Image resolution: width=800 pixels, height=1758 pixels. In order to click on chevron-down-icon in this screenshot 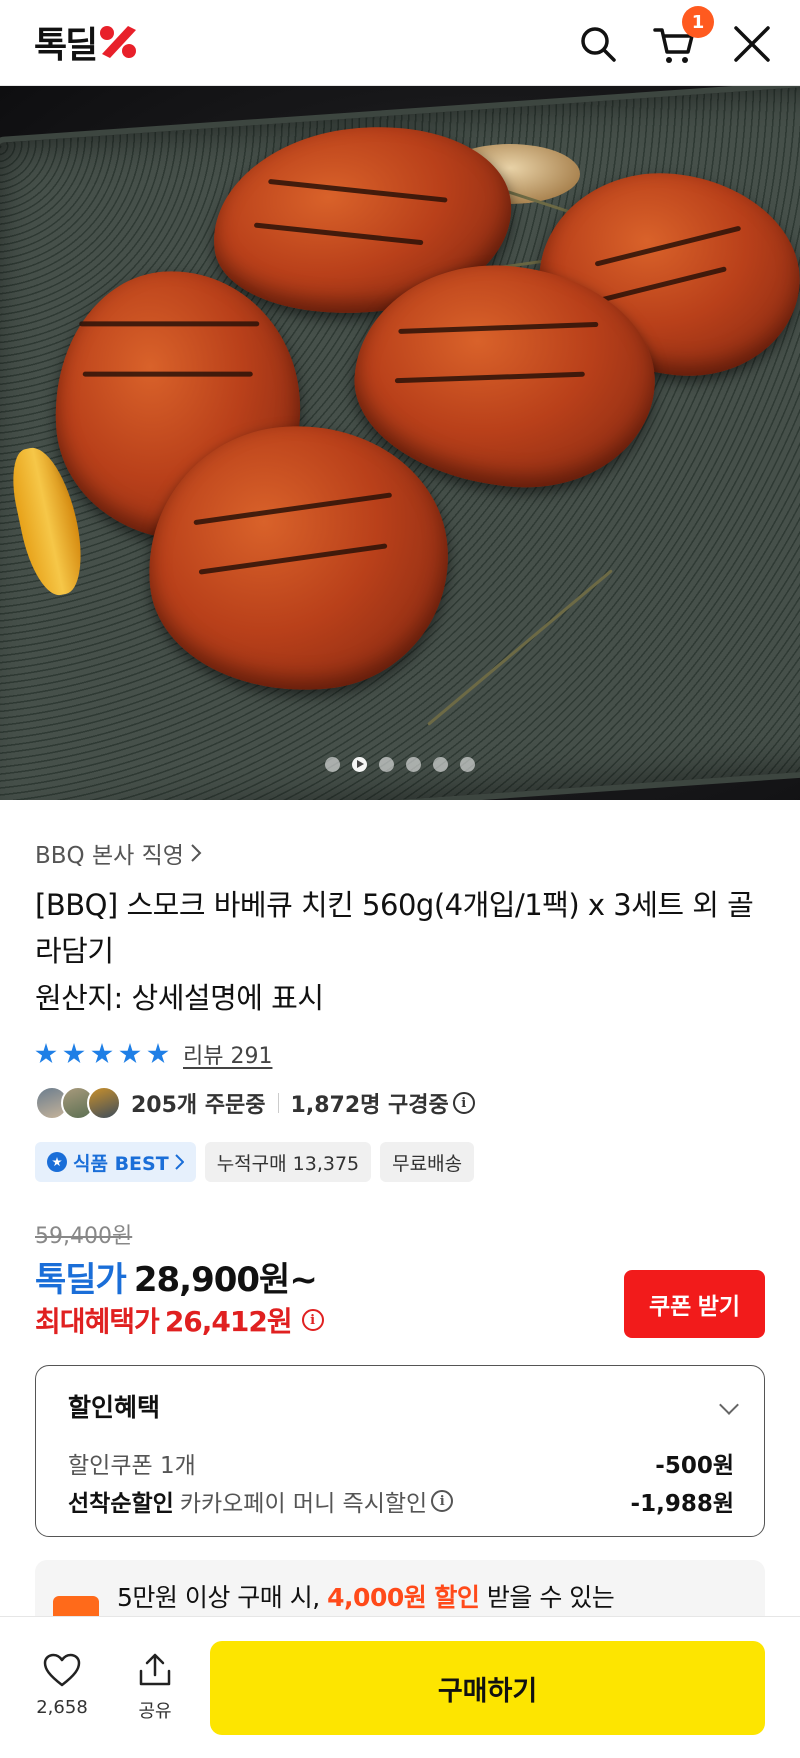, I will do `click(729, 1405)`.